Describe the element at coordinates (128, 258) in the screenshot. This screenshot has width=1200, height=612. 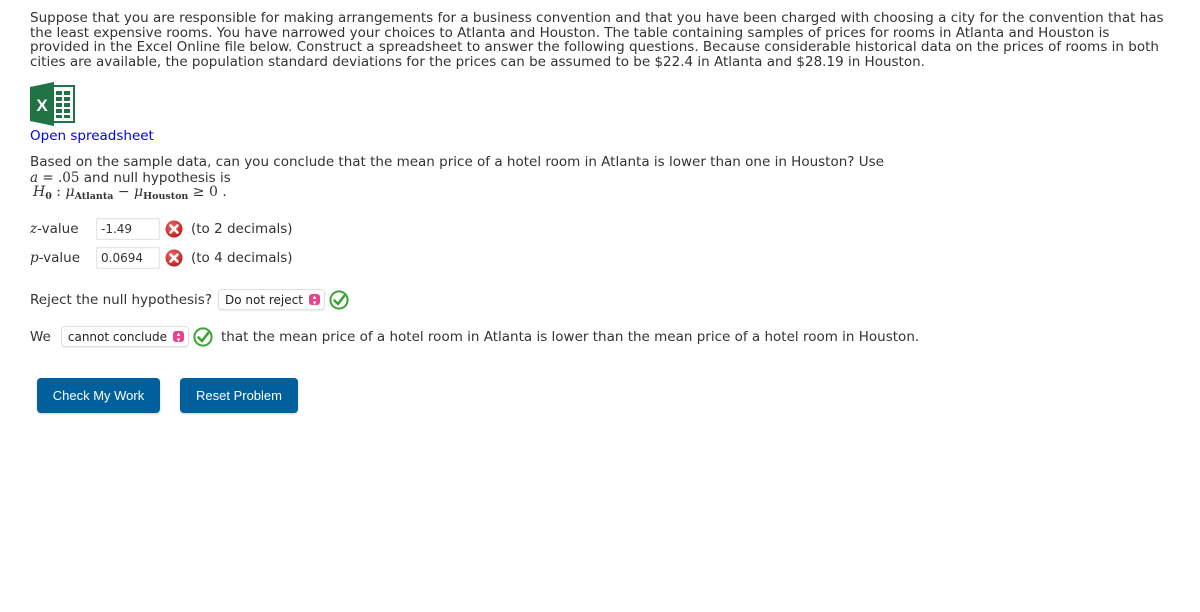
I see `p-value-input` at that location.